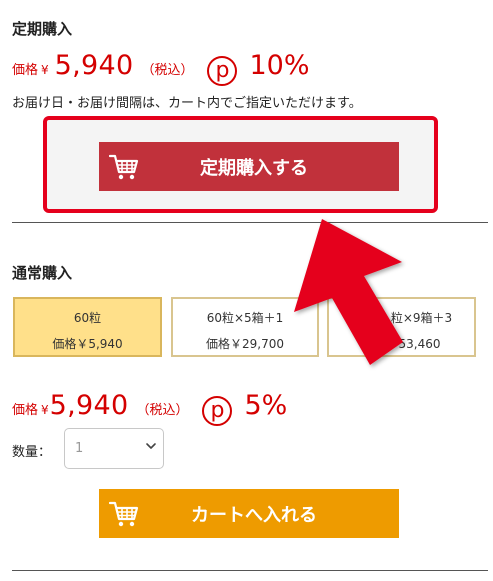  I want to click on subscription-price-row: 価格 ¥ 5,940 （税込） p 10%, so click(161, 68).